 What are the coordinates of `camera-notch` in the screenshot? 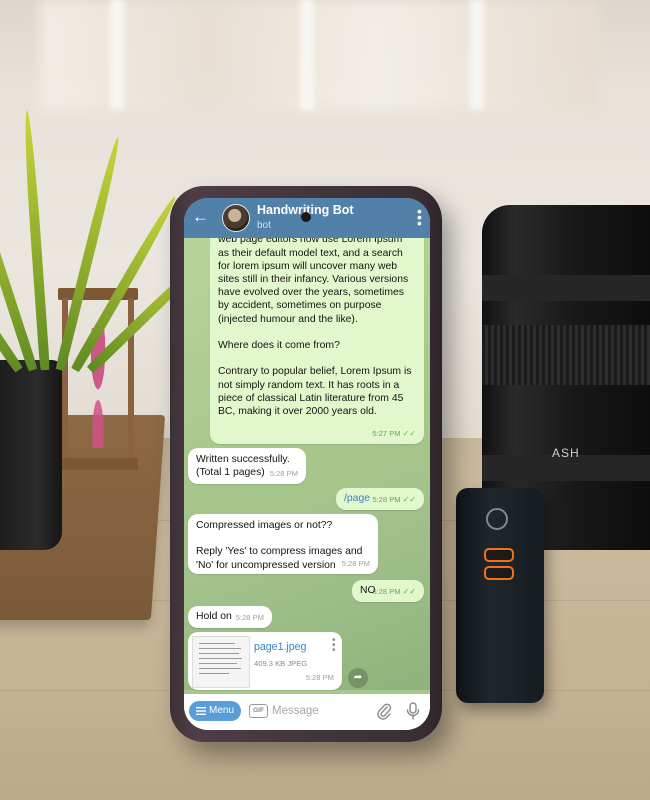 It's located at (306, 217).